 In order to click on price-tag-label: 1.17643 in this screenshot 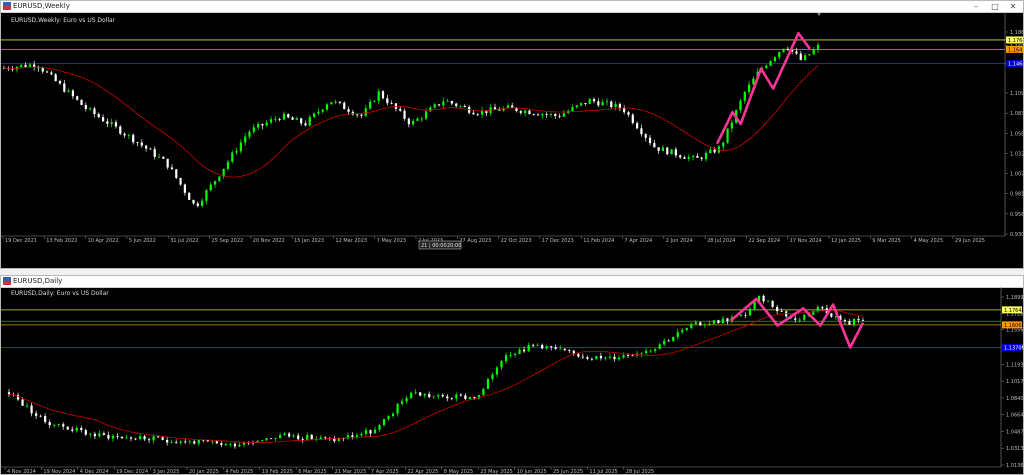, I will do `click(1015, 41)`.